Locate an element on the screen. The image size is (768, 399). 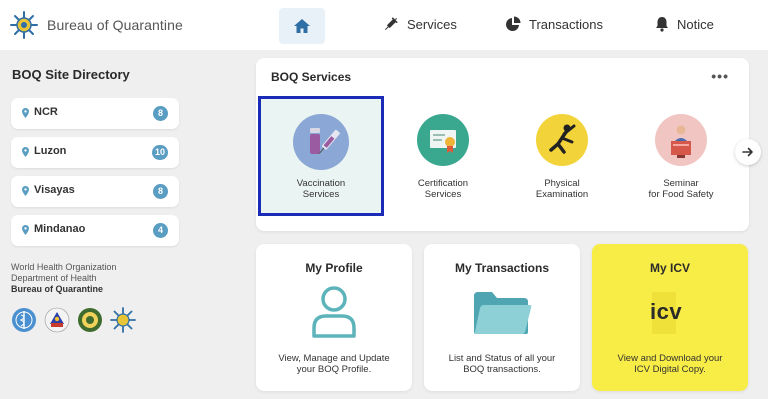
bell-icon is located at coordinates (662, 24).